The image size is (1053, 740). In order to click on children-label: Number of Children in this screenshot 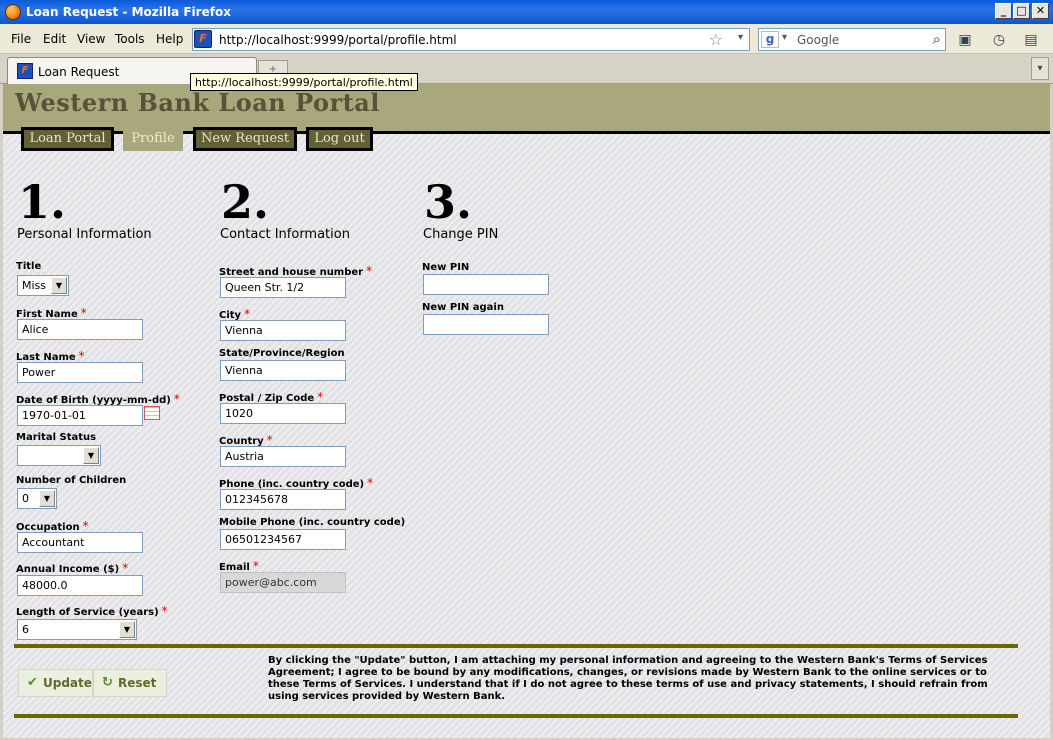, I will do `click(71, 480)`.